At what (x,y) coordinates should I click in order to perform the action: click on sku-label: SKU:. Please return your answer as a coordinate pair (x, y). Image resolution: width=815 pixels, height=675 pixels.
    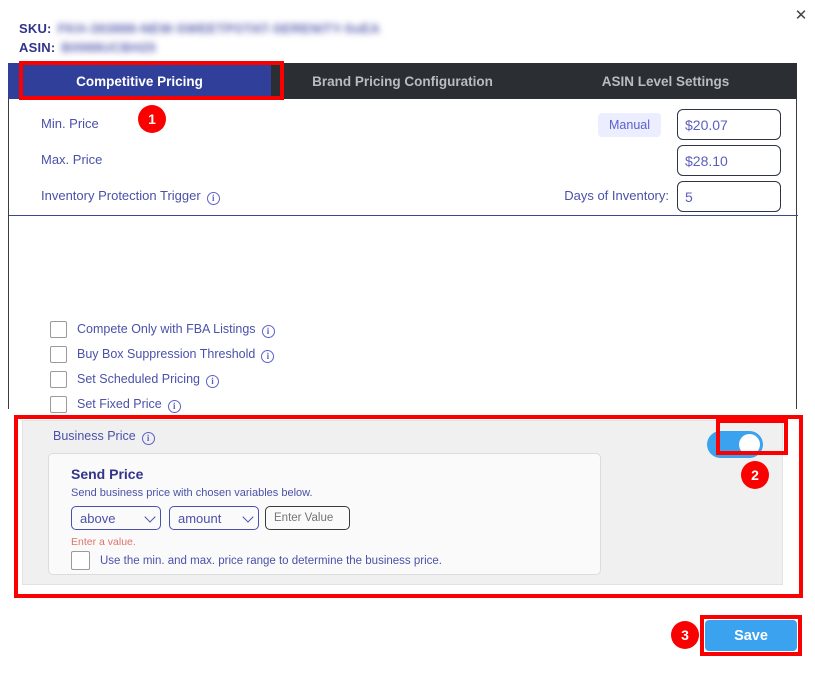
    Looking at the image, I should click on (35, 28).